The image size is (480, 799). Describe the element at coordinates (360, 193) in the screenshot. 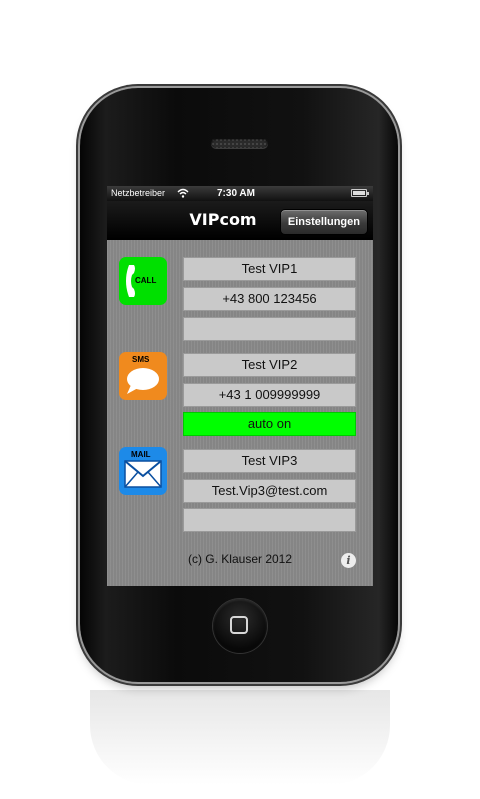

I see `battery-icon` at that location.